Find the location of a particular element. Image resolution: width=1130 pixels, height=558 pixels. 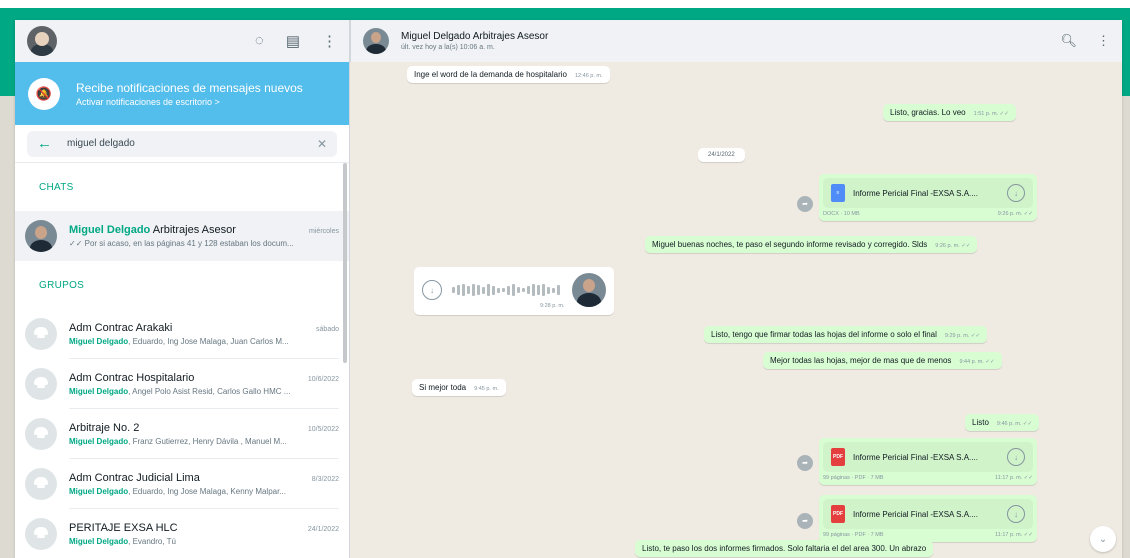

enable-notifications-link: Activar notificaciones de escritorio > is located at coordinates (189, 102).